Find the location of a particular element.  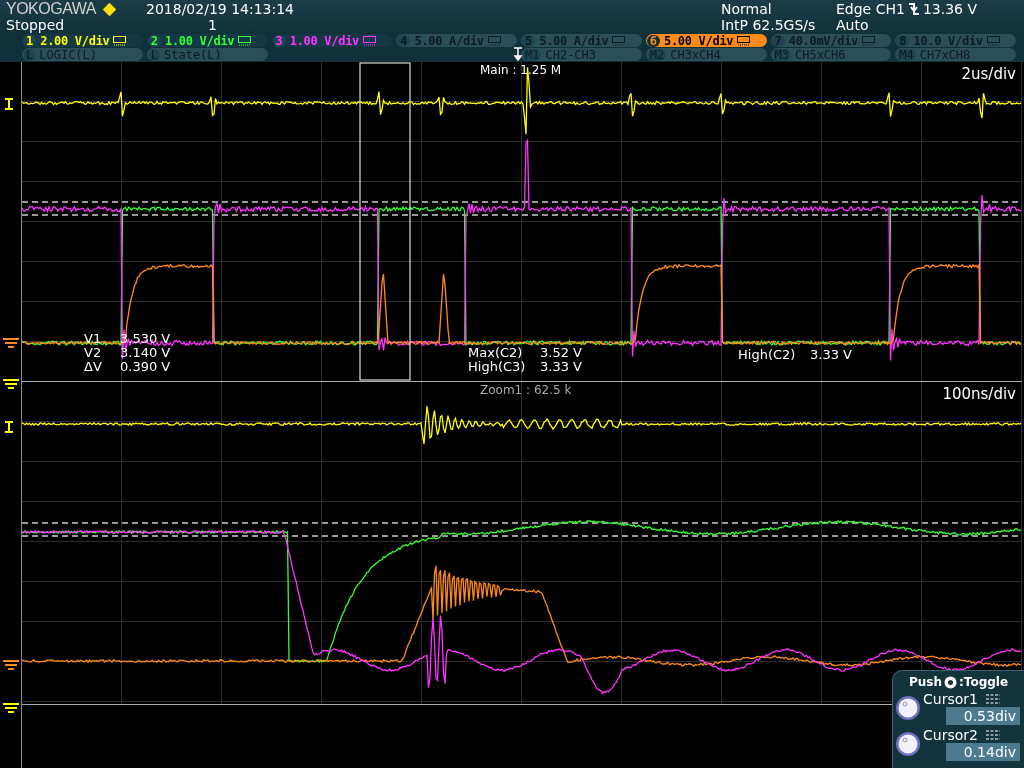

zoom-ratio: Zoom1 : 62.5 k is located at coordinates (526, 390).